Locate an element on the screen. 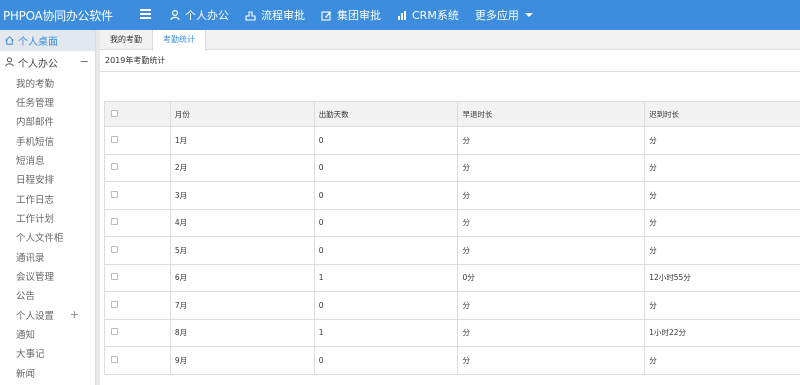 The width and height of the screenshot is (800, 385). nav-process-approval: 流程审批 is located at coordinates (275, 15).